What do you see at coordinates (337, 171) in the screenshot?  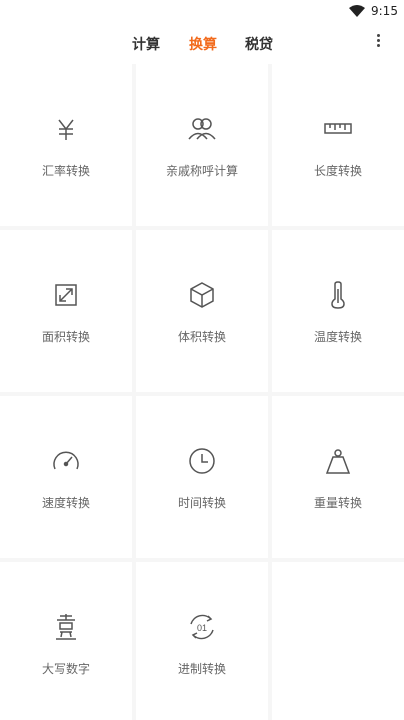 I see `converter-label: 长度转换` at bounding box center [337, 171].